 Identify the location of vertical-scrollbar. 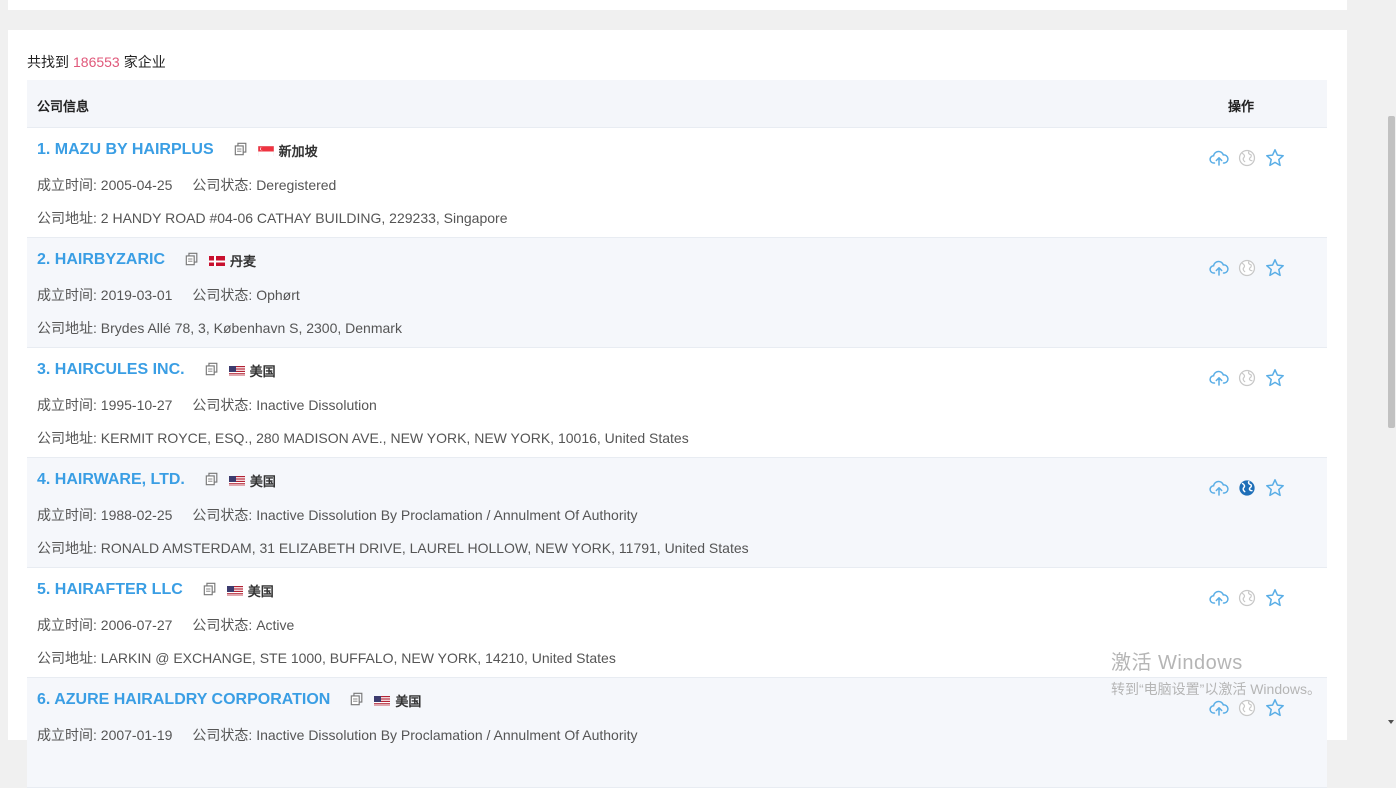
(1391, 364).